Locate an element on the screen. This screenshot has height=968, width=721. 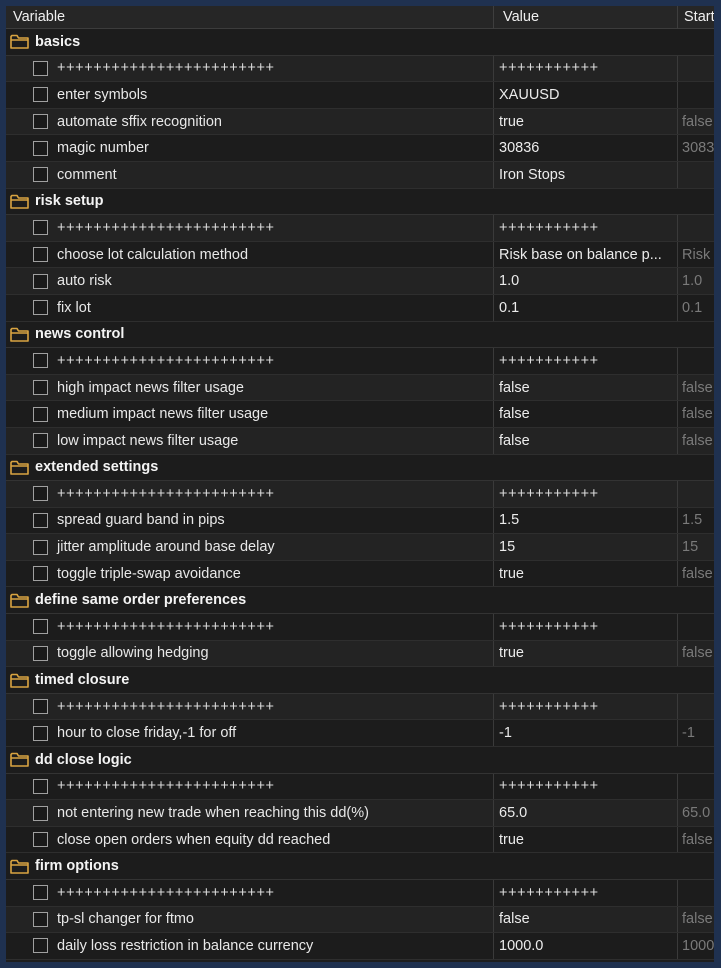
param-row: jitter amplitude around base delay 15 15 is located at coordinates (360, 547).